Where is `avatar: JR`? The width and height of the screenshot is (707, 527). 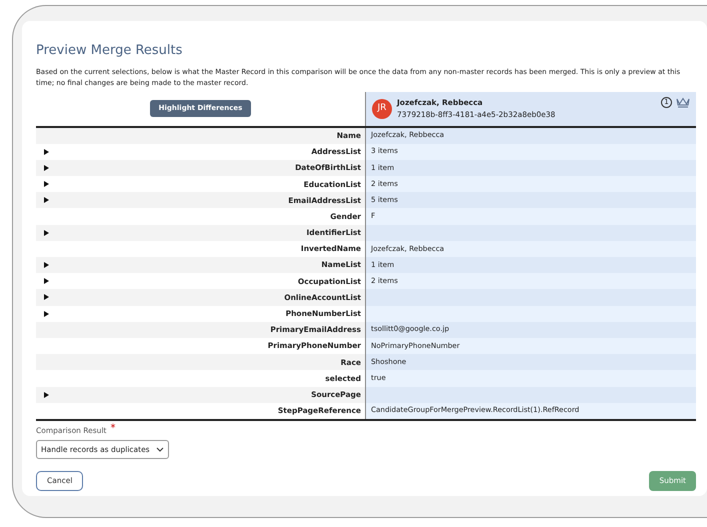 avatar: JR is located at coordinates (382, 108).